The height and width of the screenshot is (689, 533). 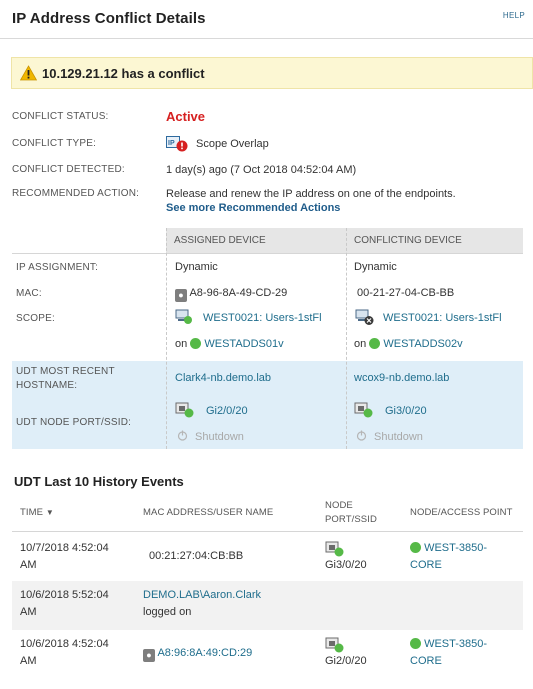 What do you see at coordinates (196, 556) in the screenshot?
I see `event-mac-link: 00:21:27:04:CB:BB` at bounding box center [196, 556].